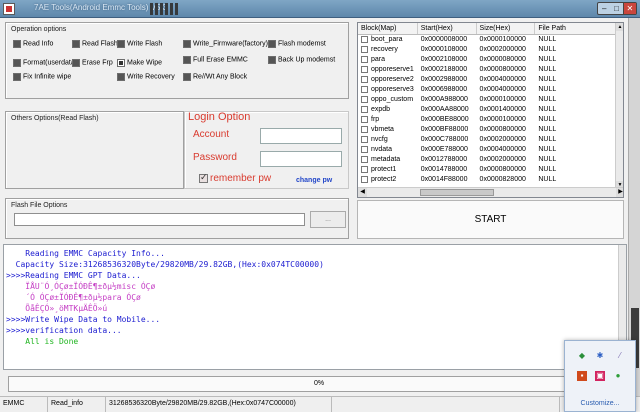 Image resolution: width=640 pixels, height=412 pixels. I want to click on table-row: recovery 0x0000108000 0x0002000000 NULL, so click(487, 50).